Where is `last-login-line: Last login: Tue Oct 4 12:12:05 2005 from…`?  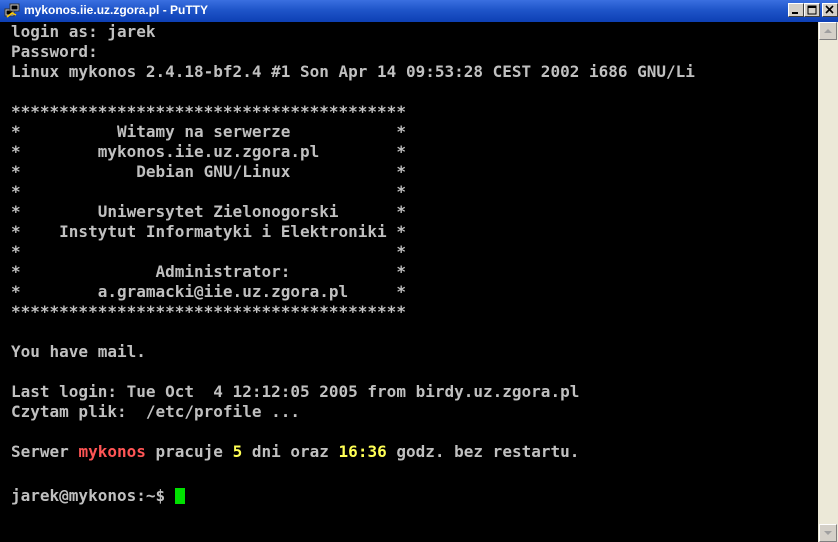 last-login-line: Last login: Tue Oct 4 12:12:05 2005 from… is located at coordinates (295, 391).